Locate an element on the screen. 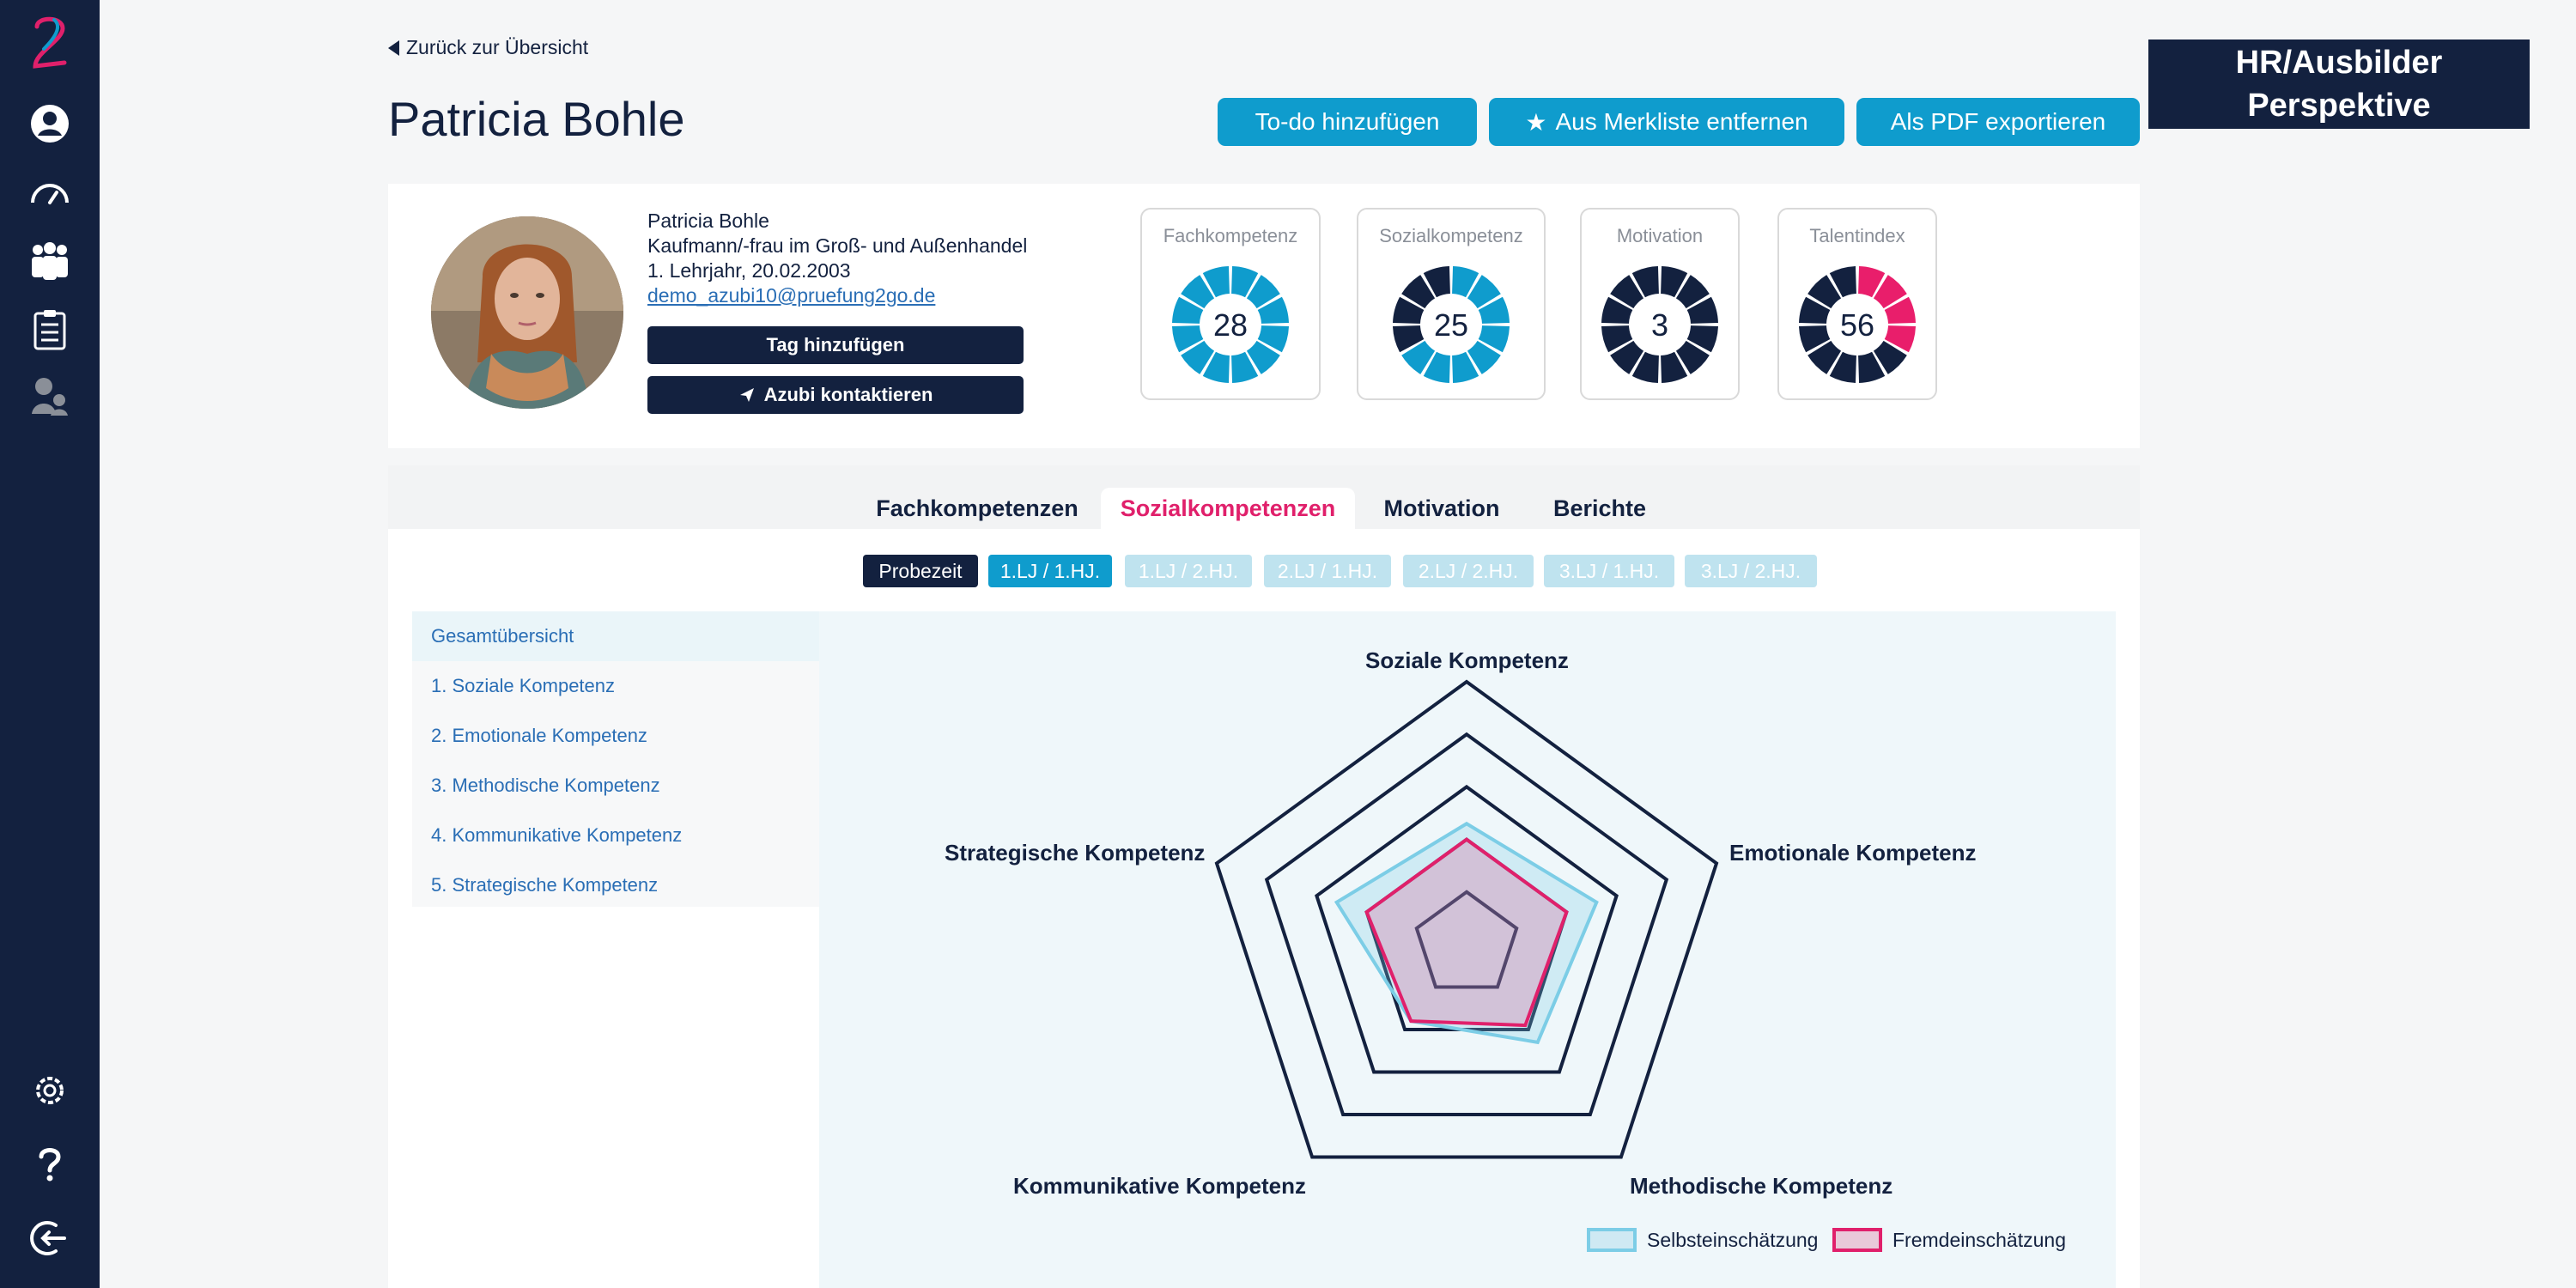 This screenshot has height=1288, width=2576. period-pill: 3.LJ / 1.HJ. is located at coordinates (1609, 571).